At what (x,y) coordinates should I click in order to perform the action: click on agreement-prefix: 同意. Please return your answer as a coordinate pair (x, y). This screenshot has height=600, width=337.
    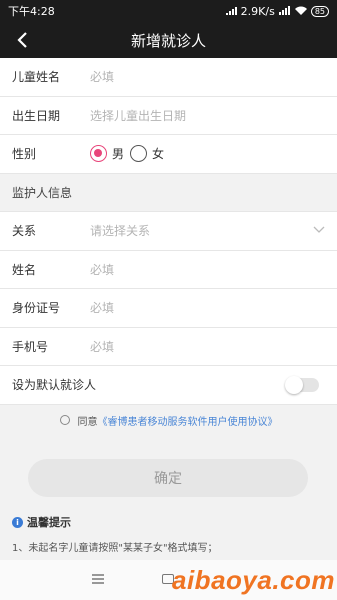
    Looking at the image, I should click on (87, 422).